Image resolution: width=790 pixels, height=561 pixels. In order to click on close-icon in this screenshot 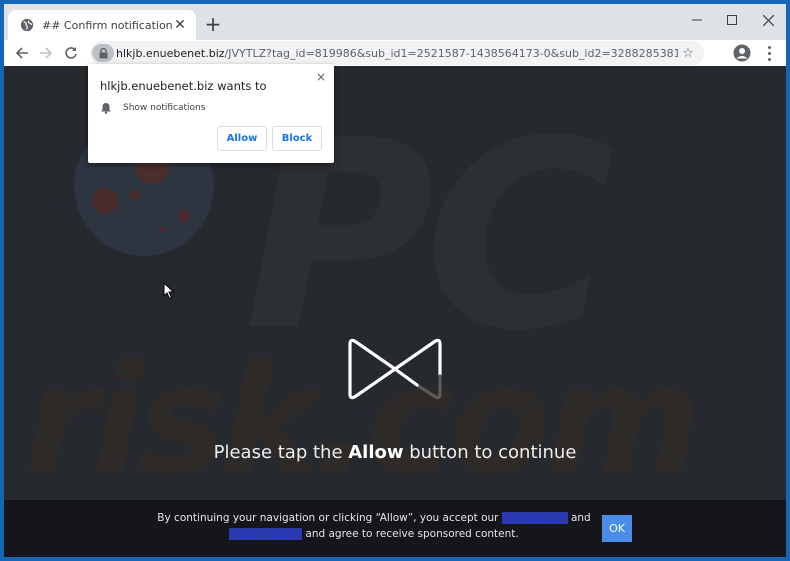, I will do `click(768, 20)`.